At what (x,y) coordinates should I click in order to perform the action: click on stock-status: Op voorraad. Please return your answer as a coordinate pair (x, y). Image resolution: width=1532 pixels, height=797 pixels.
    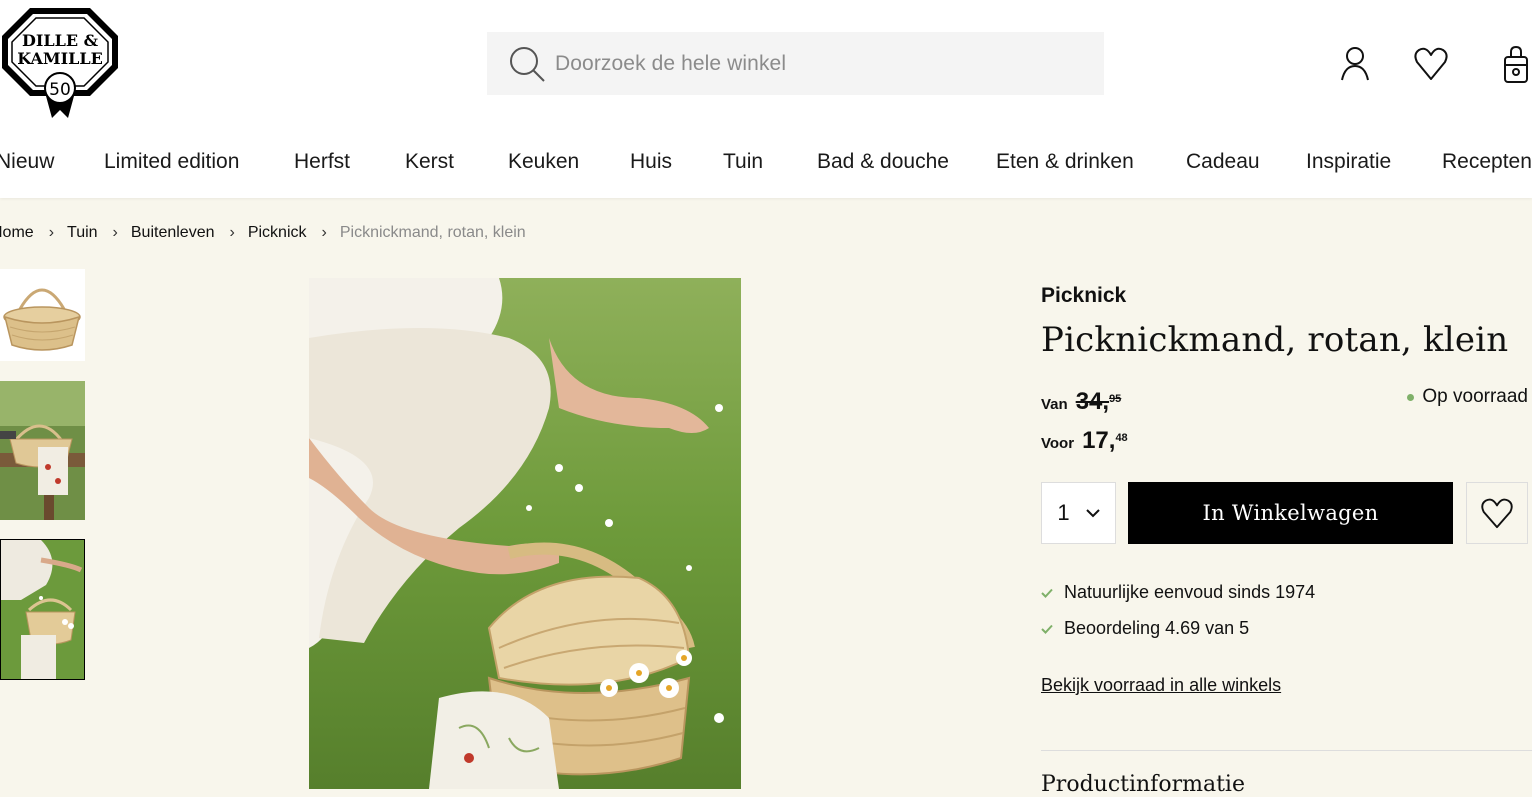
    Looking at the image, I should click on (1467, 397).